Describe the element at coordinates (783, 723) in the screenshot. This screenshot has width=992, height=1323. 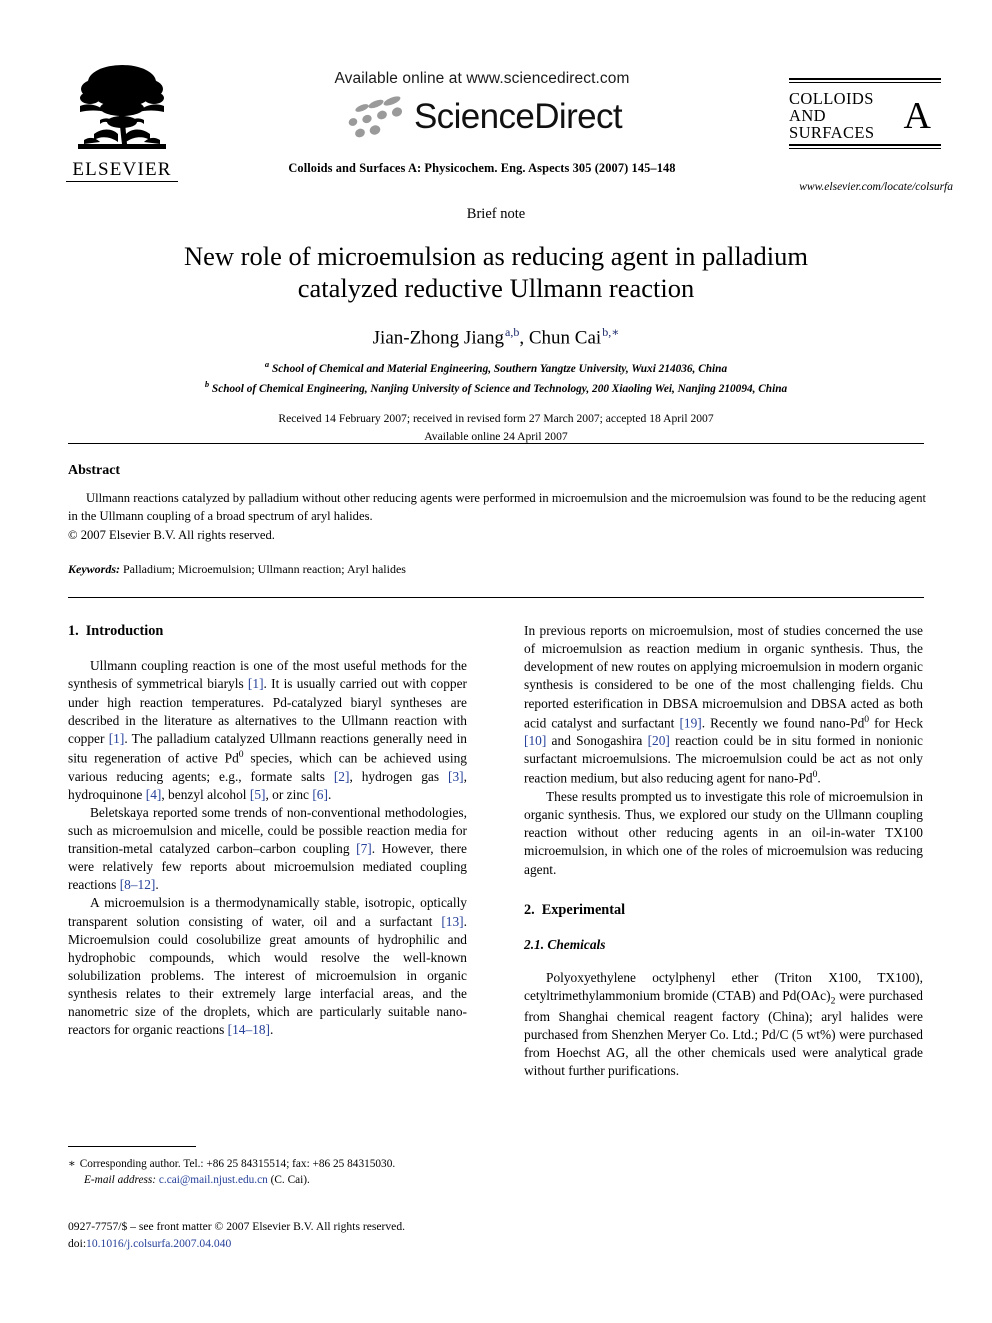
I see `text-run: . Recently we found nano-Pd` at that location.